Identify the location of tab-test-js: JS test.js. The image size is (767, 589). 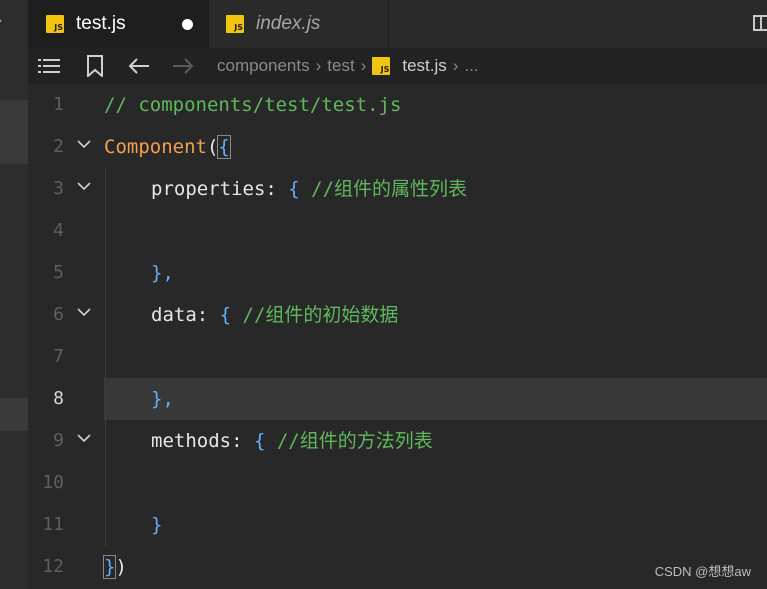
(118, 24).